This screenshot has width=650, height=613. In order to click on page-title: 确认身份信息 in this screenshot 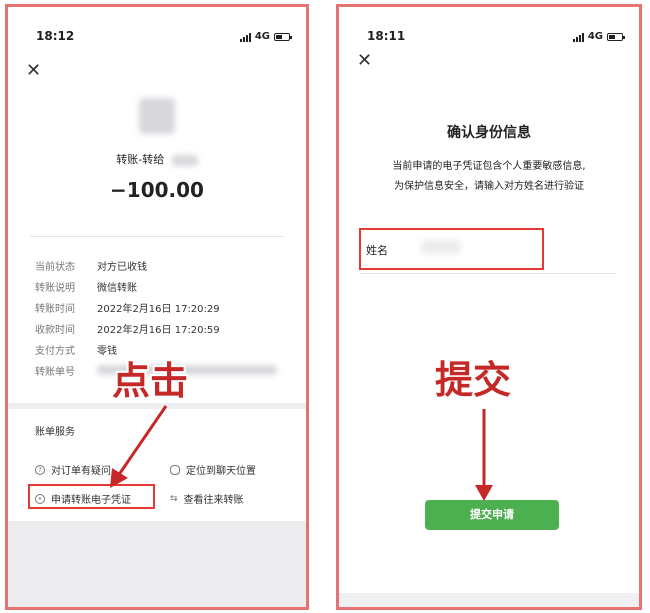, I will do `click(489, 133)`.